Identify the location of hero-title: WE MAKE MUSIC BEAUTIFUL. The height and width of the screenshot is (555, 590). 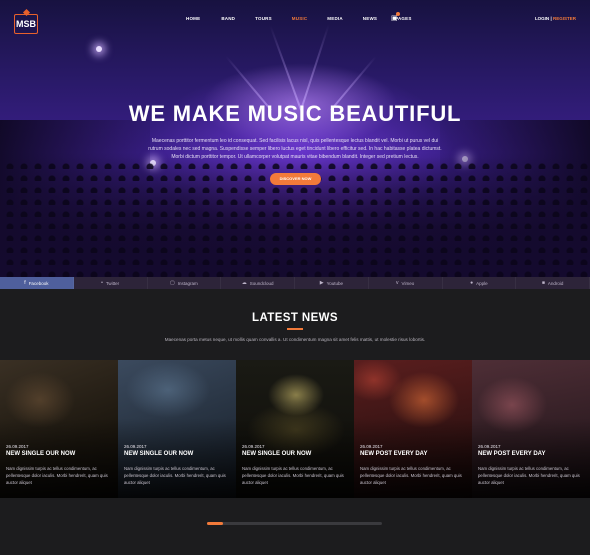
(295, 113).